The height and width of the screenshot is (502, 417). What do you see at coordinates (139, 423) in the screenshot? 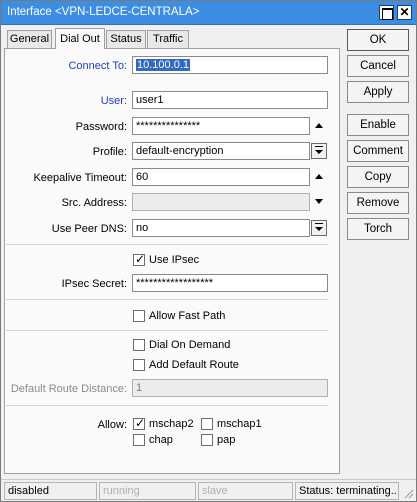
I see `allow-mschap2-checkbox` at bounding box center [139, 423].